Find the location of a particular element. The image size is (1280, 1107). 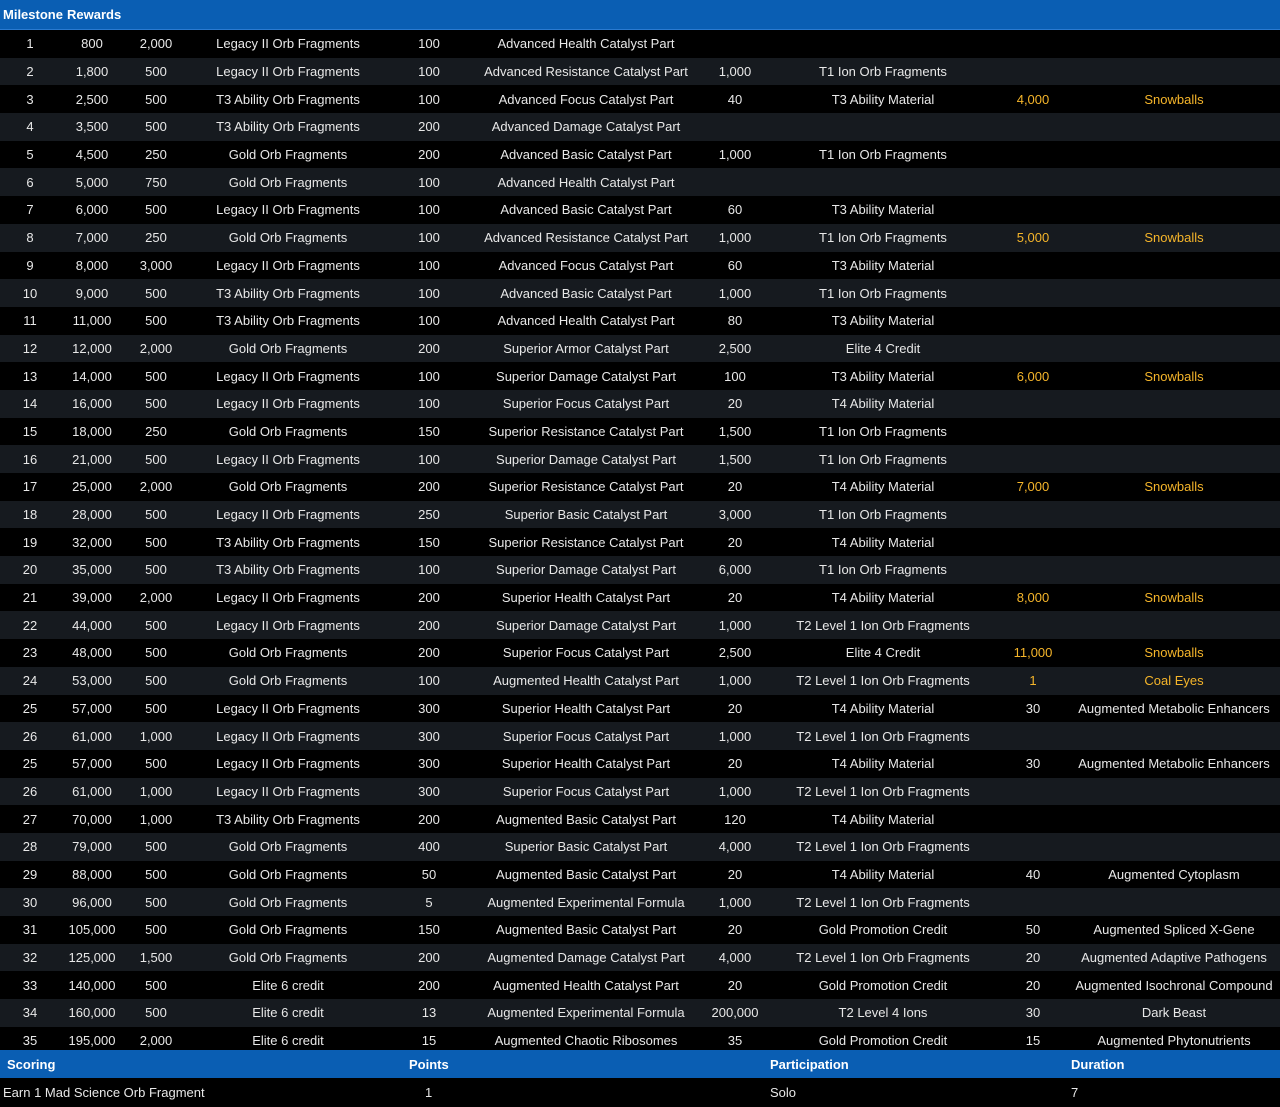

milestone-number: 16 is located at coordinates (30, 459).